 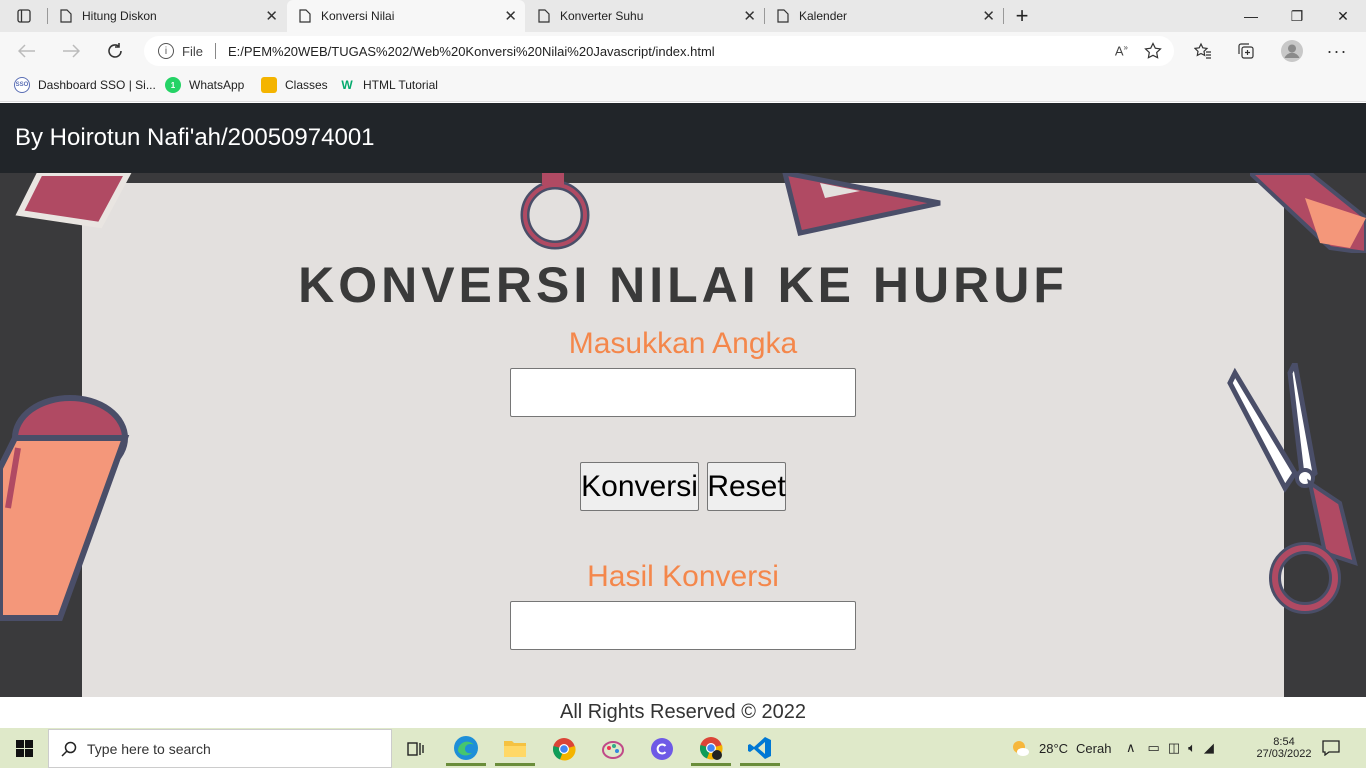 I want to click on bookmark-label: HTML Tutorial, so click(x=400, y=85).